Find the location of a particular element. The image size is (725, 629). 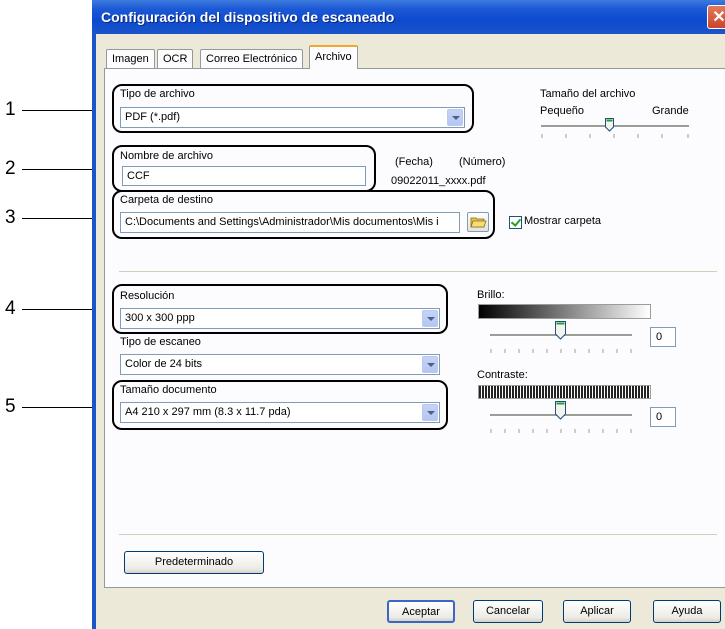

file-size-small-label: Pequeño is located at coordinates (562, 111).